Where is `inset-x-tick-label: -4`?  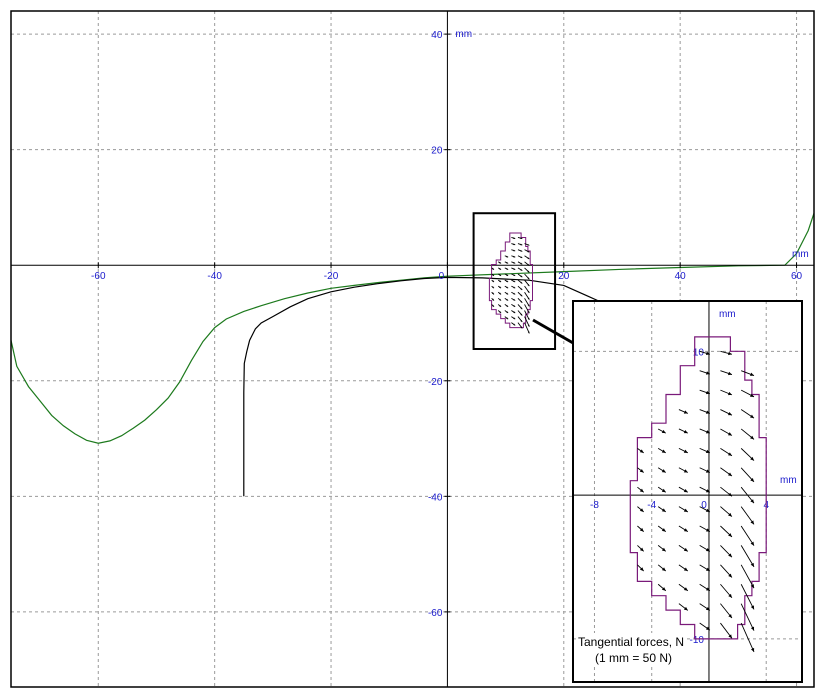 inset-x-tick-label: -4 is located at coordinates (651, 505).